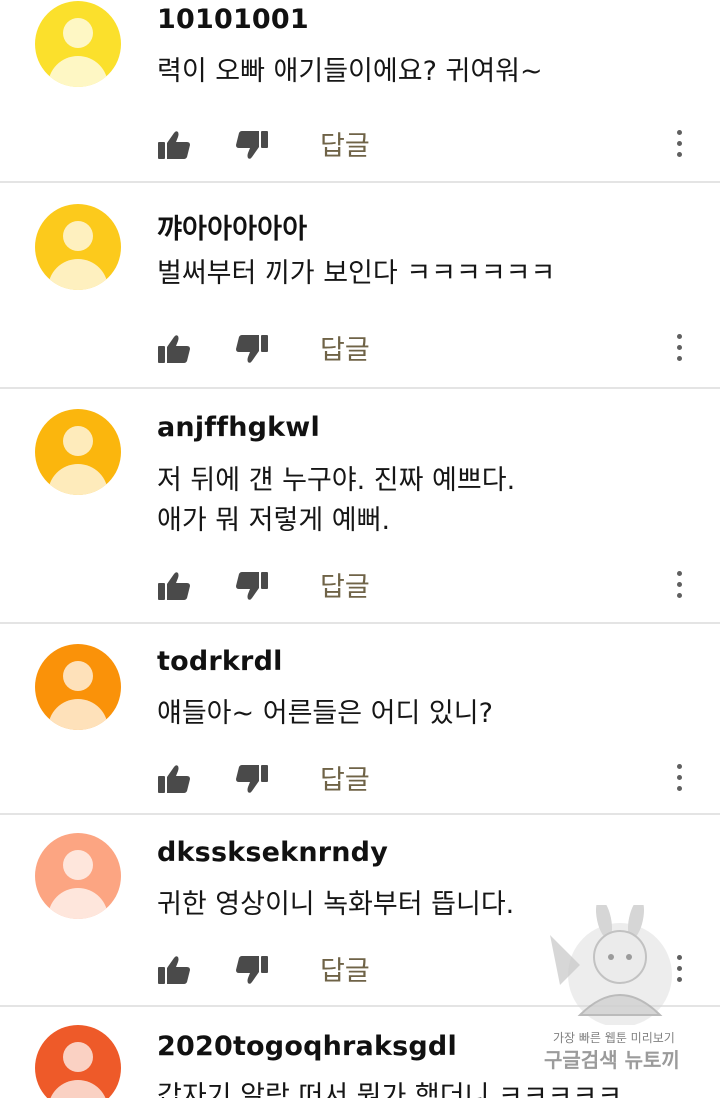 This screenshot has width=720, height=1098. I want to click on comment-text: 저 뒤에 걘 누구야. 진짜 예쁘다. 애가 뭐 저렇게 예뻐., so click(336, 500).